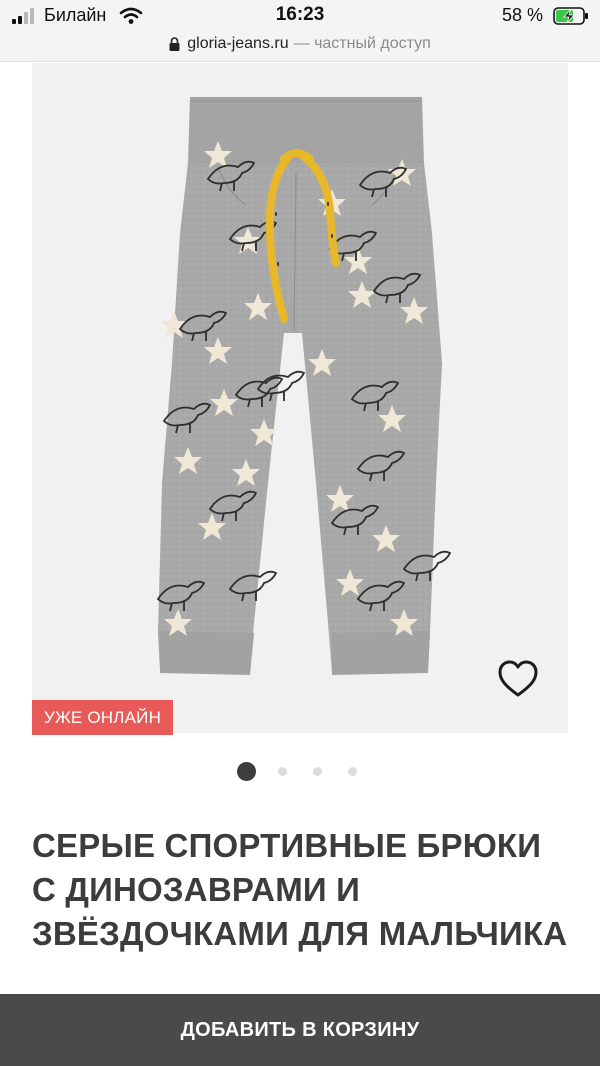 The width and height of the screenshot is (600, 1066). What do you see at coordinates (518, 679) in the screenshot?
I see `heart-outline-icon` at bounding box center [518, 679].